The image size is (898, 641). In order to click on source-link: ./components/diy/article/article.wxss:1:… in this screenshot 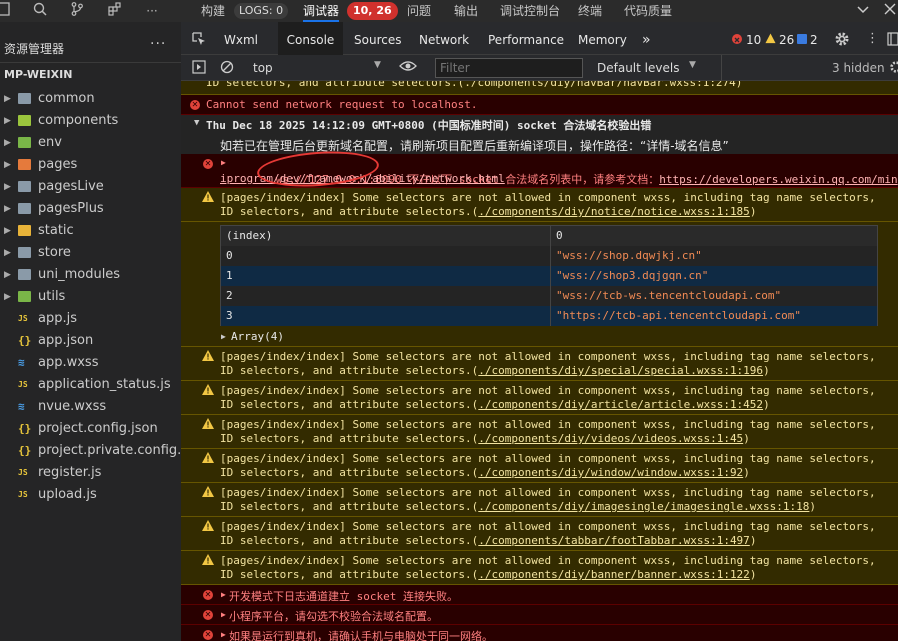, I will do `click(620, 404)`.